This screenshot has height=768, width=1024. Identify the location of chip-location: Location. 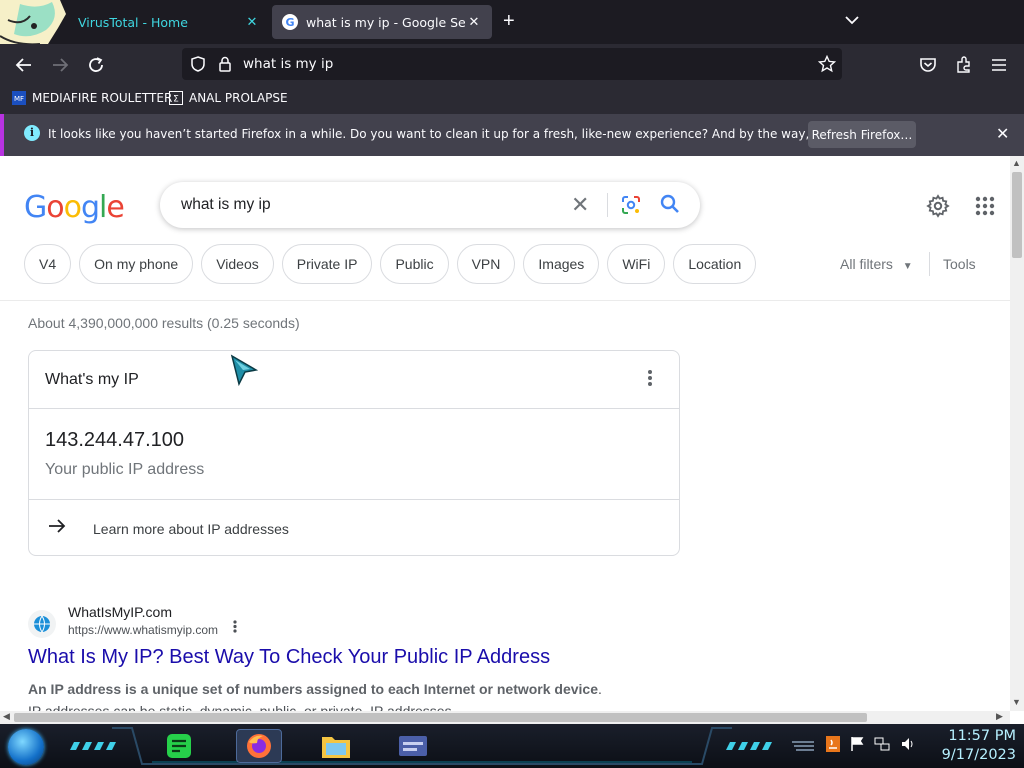
(715, 264).